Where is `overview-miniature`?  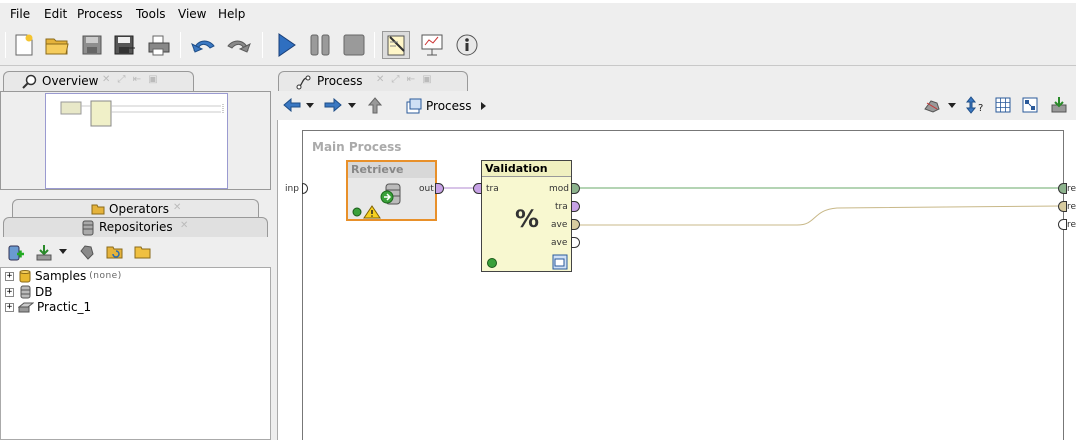 overview-miniature is located at coordinates (142, 113).